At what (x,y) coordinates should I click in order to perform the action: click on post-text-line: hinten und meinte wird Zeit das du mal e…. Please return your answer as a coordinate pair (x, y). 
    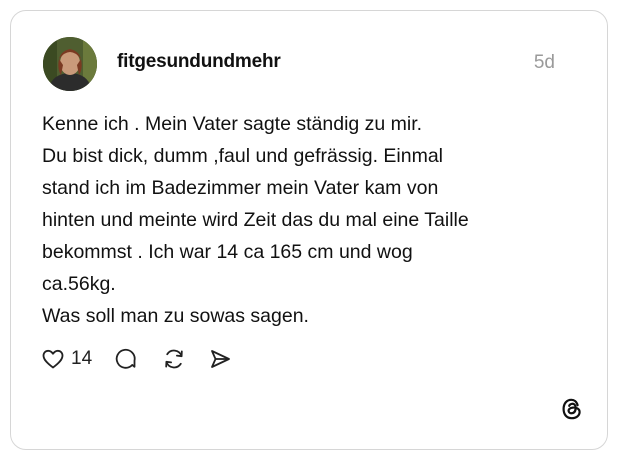
    Looking at the image, I should click on (255, 220).